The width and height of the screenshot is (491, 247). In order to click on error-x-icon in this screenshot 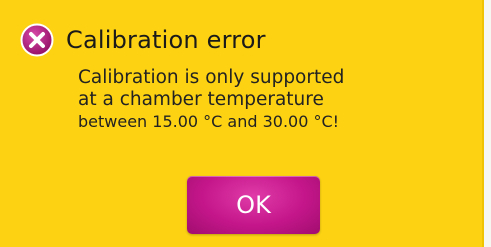, I will do `click(37, 40)`.